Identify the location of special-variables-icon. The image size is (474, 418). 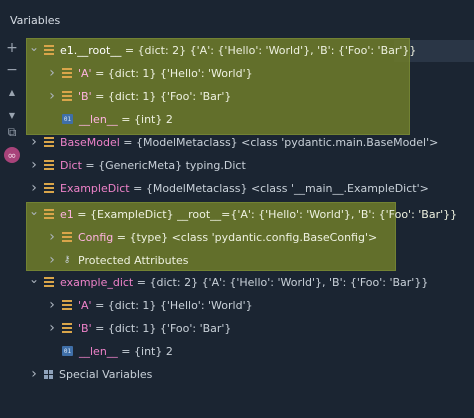
(48, 374).